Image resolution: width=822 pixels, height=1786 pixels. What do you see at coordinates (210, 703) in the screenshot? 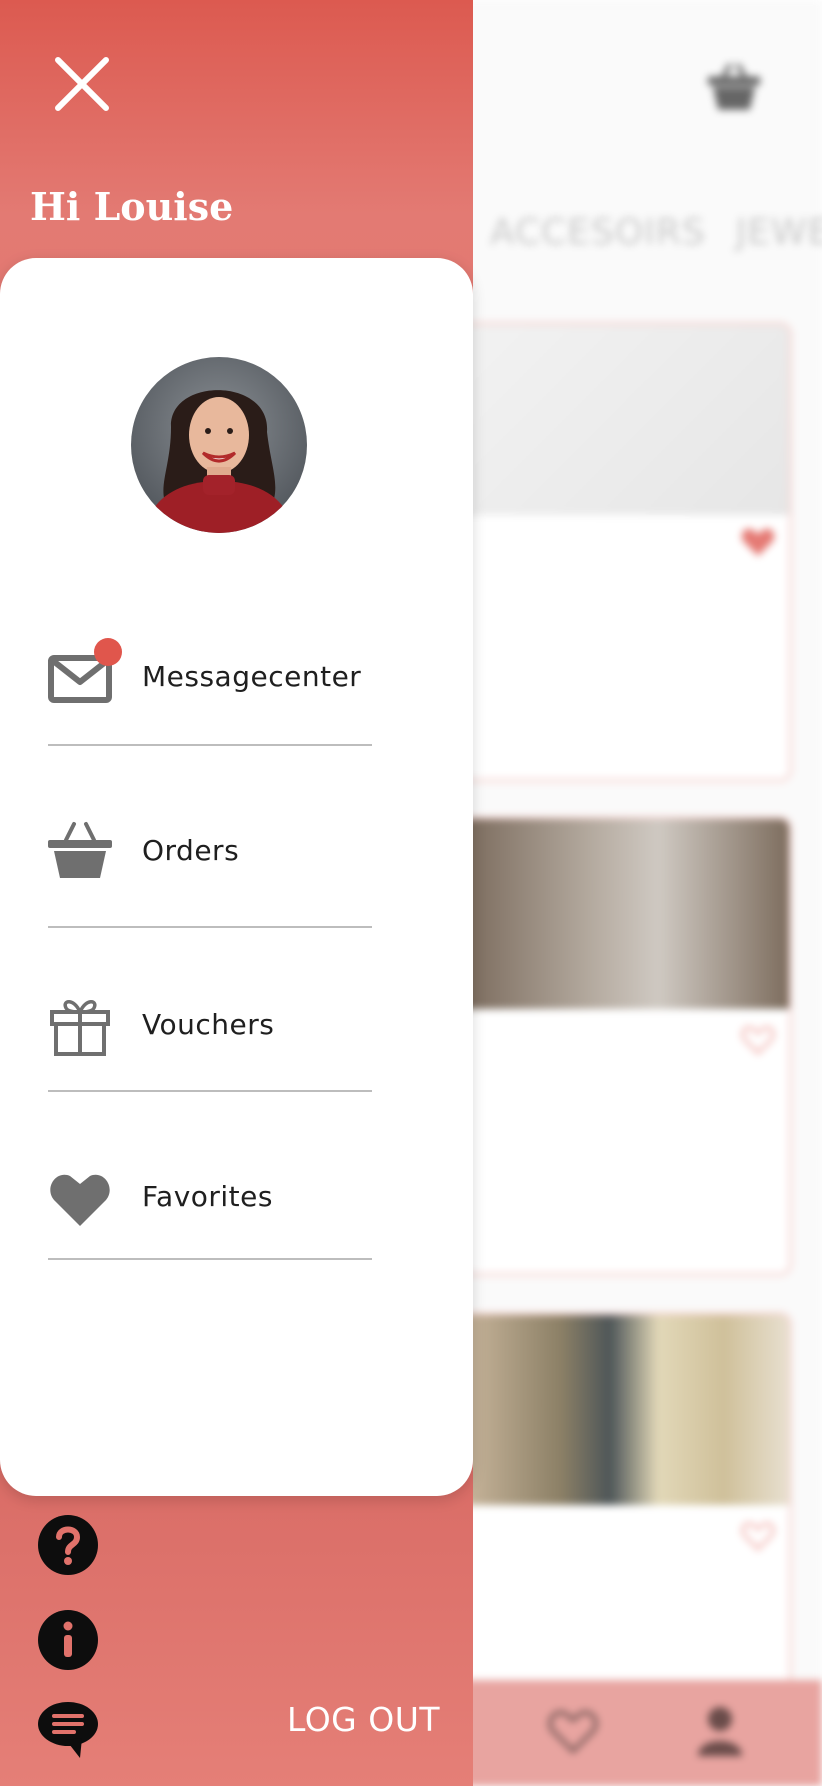
I see `menu-item-messagecenter: Messagecenter` at bounding box center [210, 703].